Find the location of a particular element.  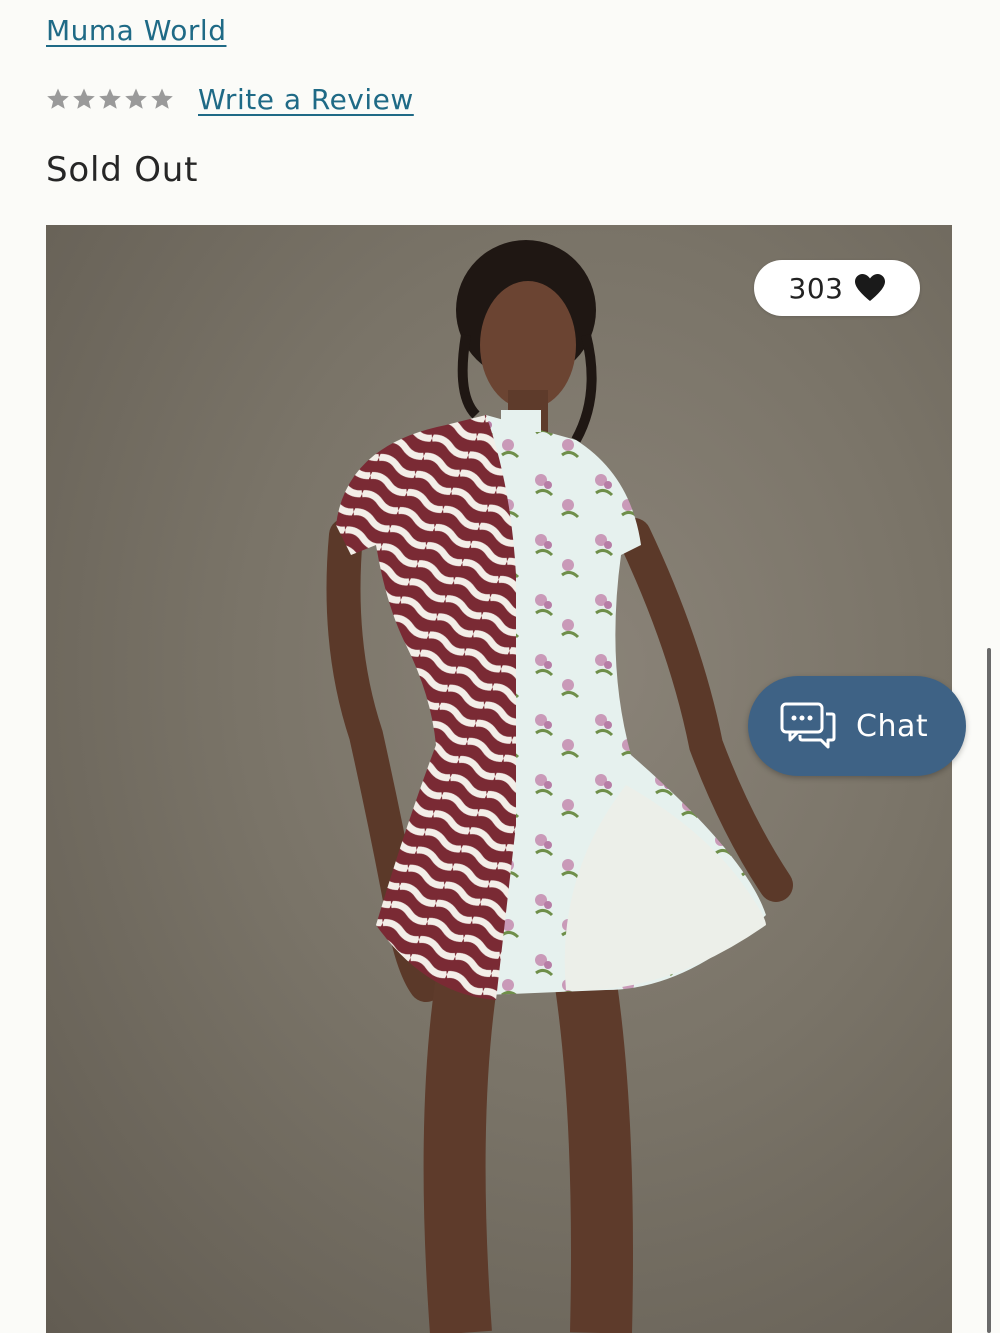

star-rating is located at coordinates (110, 99).